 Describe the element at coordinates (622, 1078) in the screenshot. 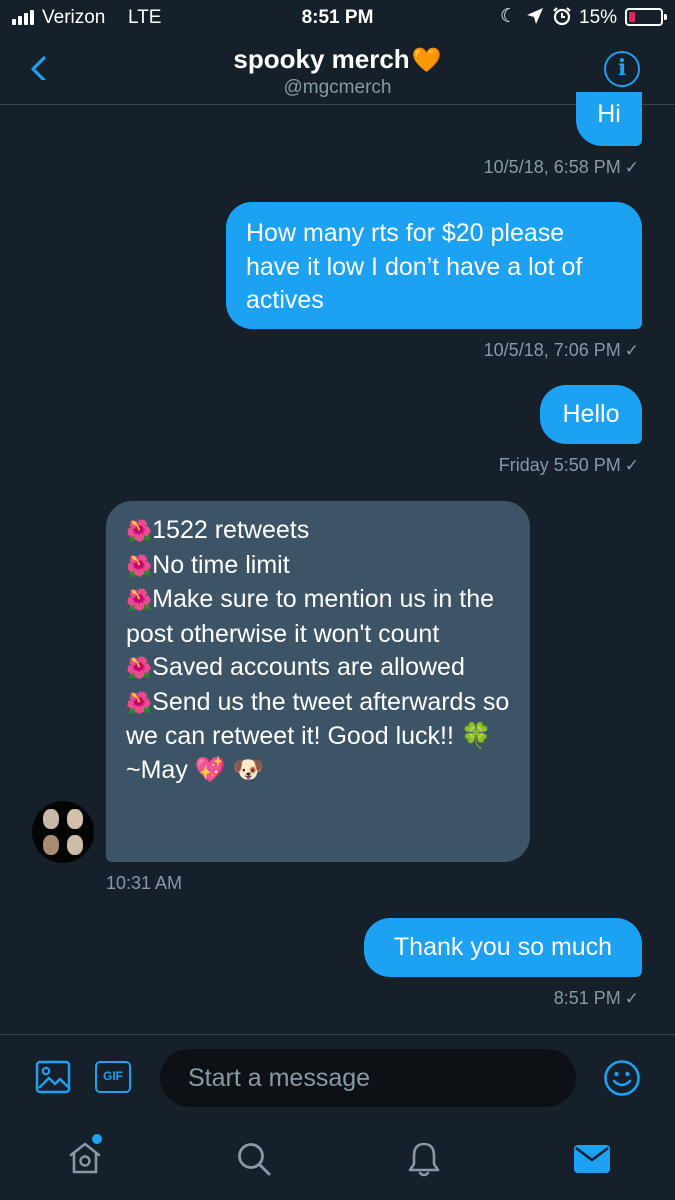

I see `emoji-icon` at that location.